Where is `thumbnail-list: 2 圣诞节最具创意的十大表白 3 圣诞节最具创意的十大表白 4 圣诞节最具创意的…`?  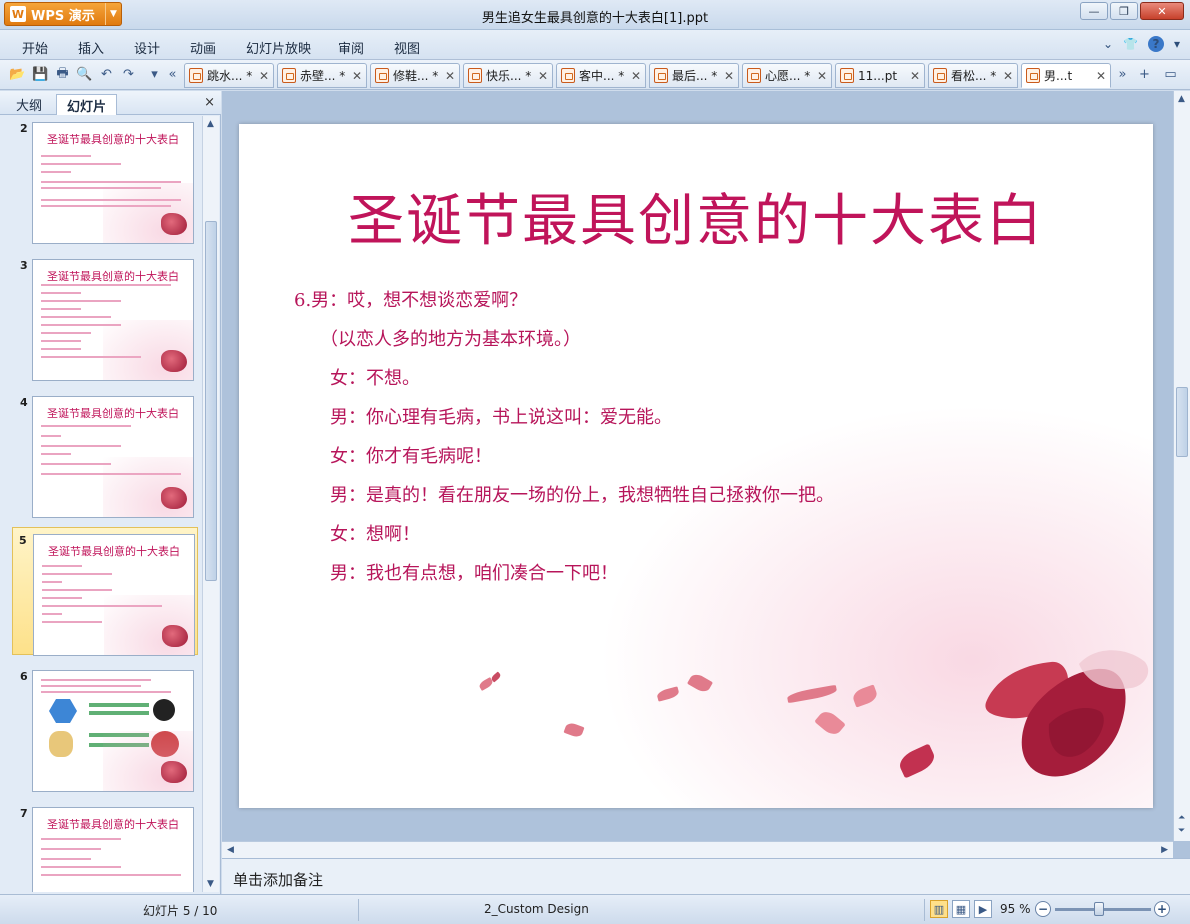
thumbnail-list: 2 圣诞节最具创意的十大表白 3 圣诞节最具创意的十大表白 4 圣诞节最具创意的… is located at coordinates (101, 504).